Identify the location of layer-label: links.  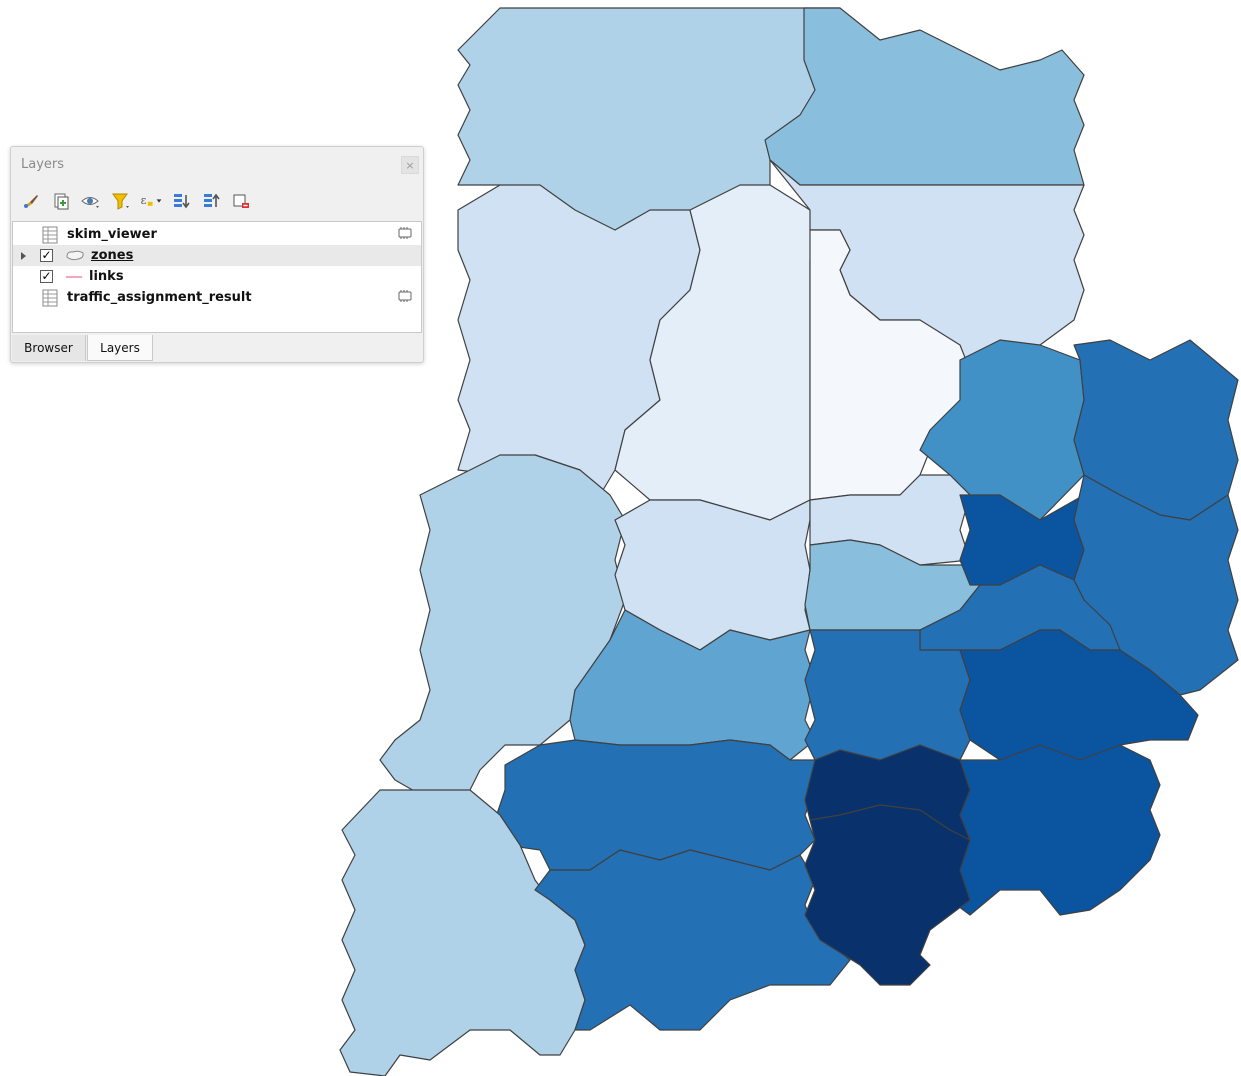
(106, 276).